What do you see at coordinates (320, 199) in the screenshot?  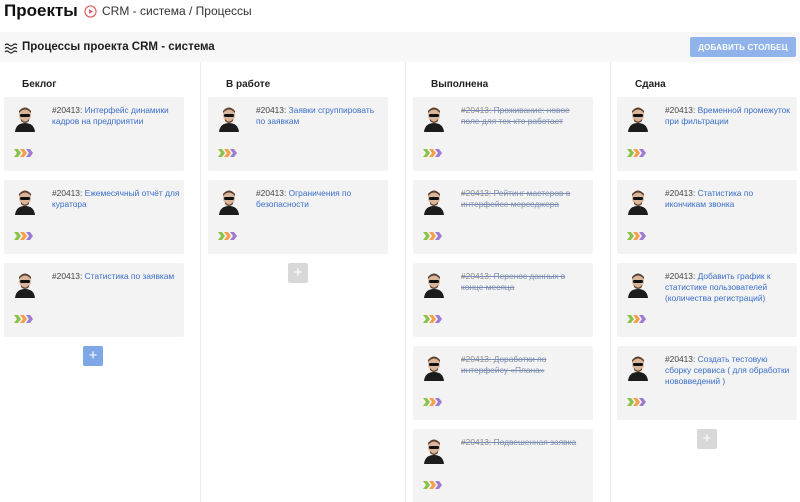 I see `task-title: #20413: Ограничения по безопасности` at bounding box center [320, 199].